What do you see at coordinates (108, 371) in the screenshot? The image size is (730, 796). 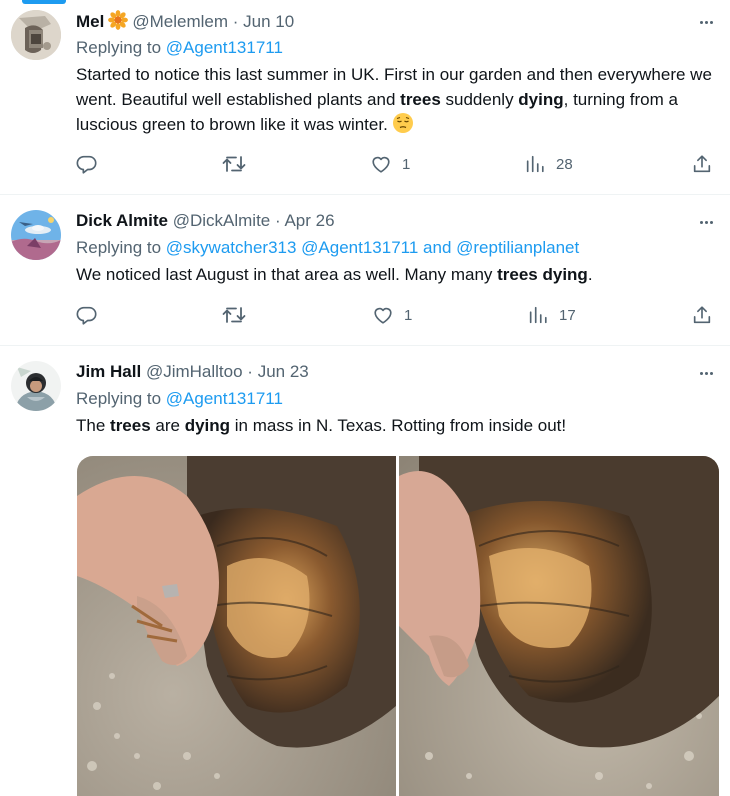 I see `display-name: Jim Hall` at bounding box center [108, 371].